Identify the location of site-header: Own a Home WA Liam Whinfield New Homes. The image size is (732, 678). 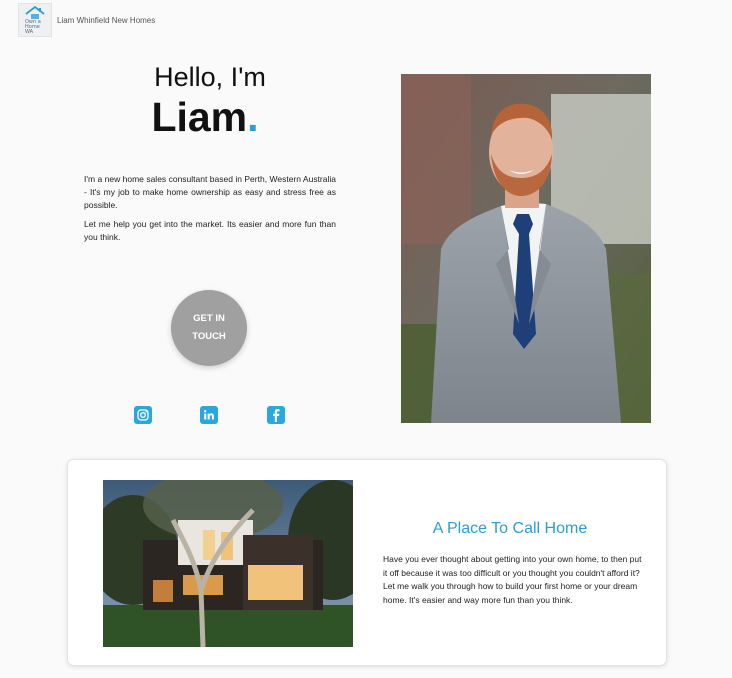
(86, 20).